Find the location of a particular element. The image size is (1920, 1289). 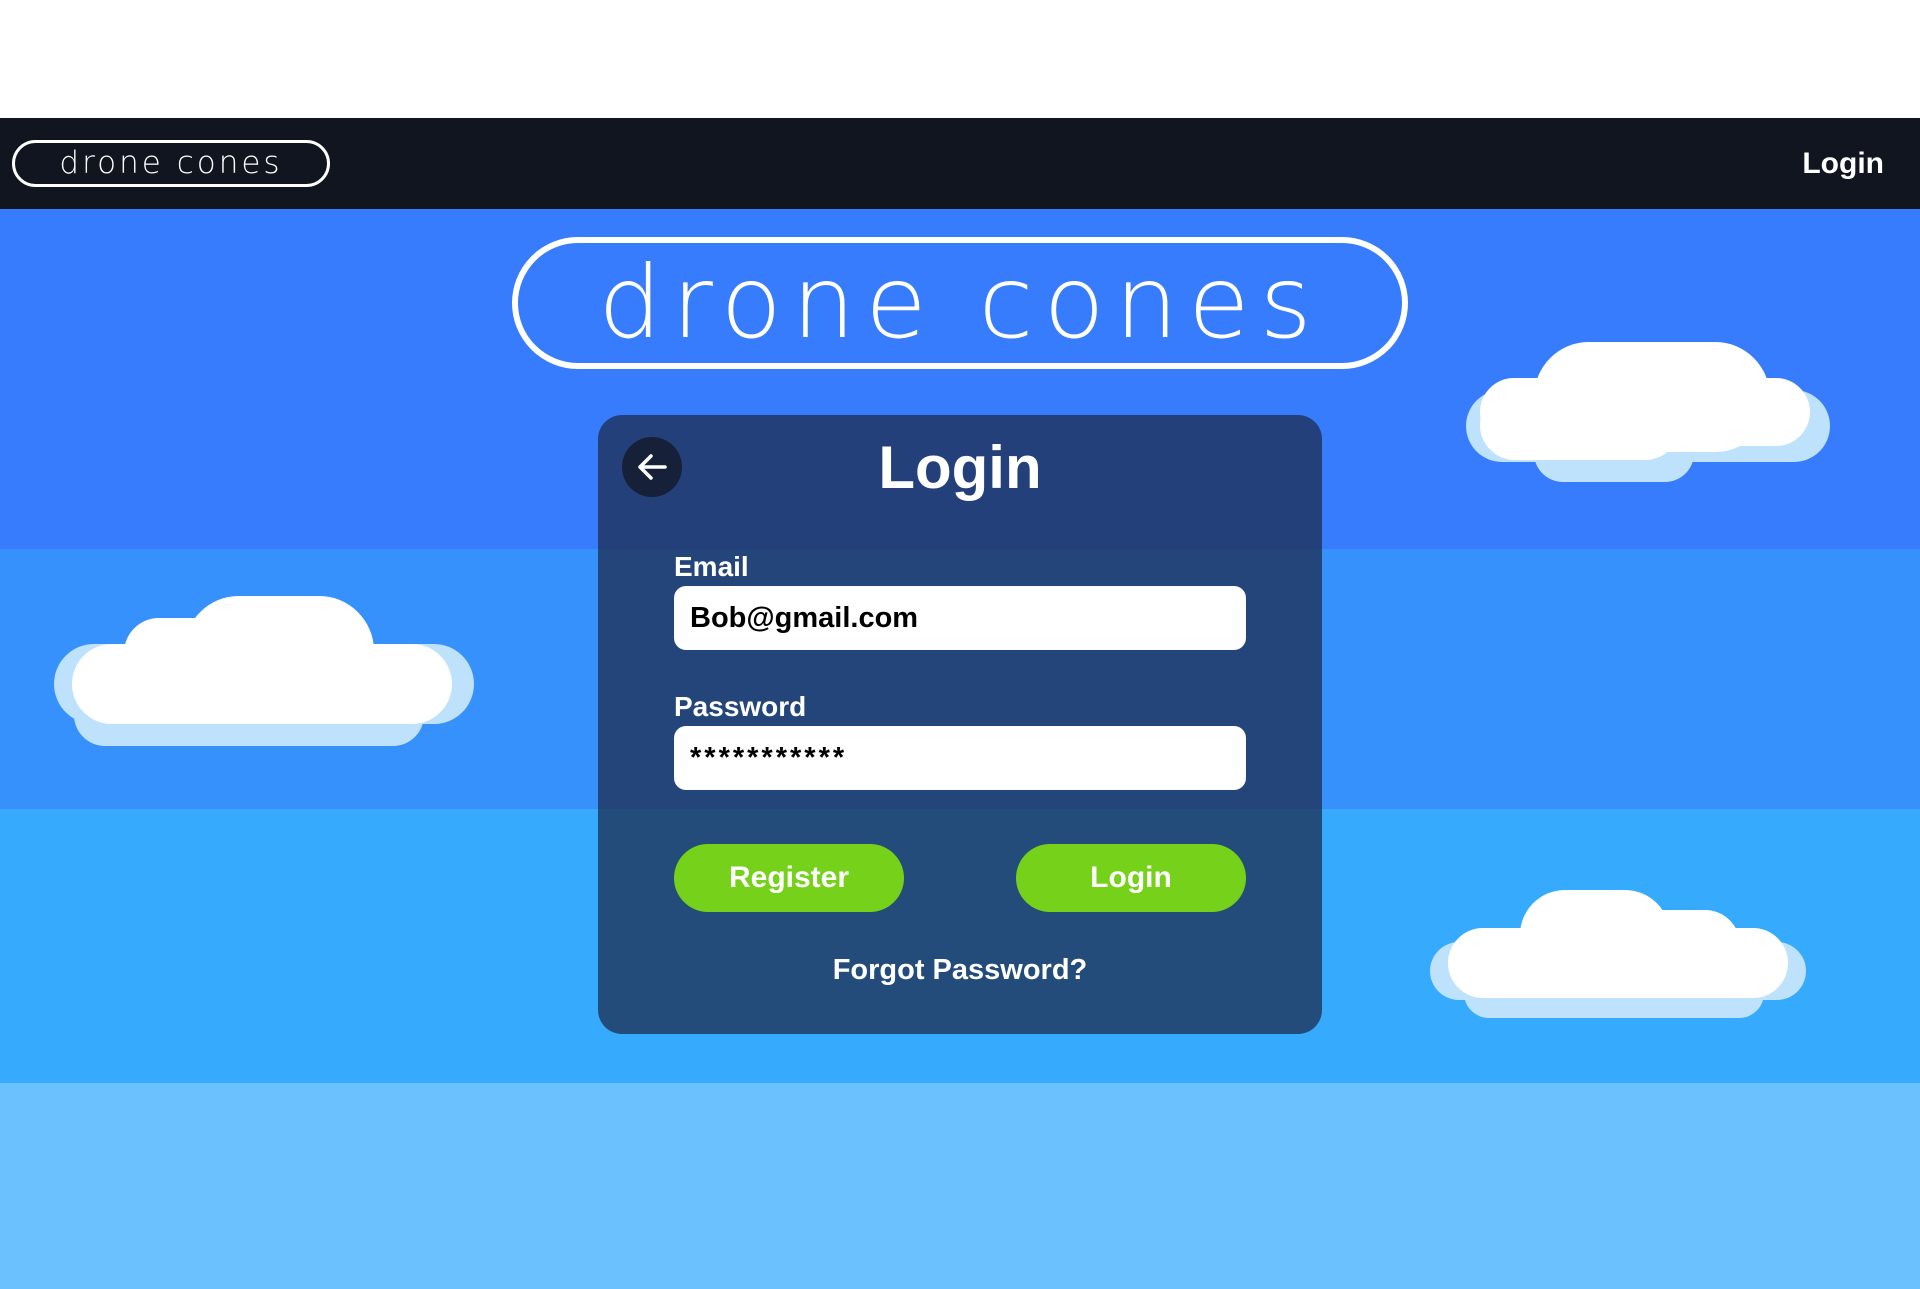

nav-login-link: Login is located at coordinates (1843, 164).